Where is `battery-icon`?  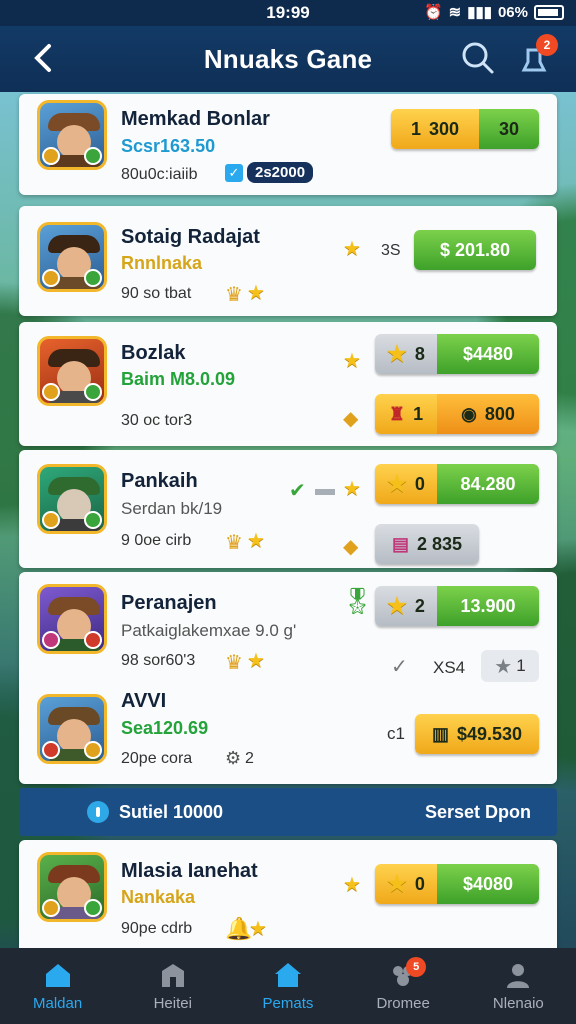
battery-icon is located at coordinates (549, 12).